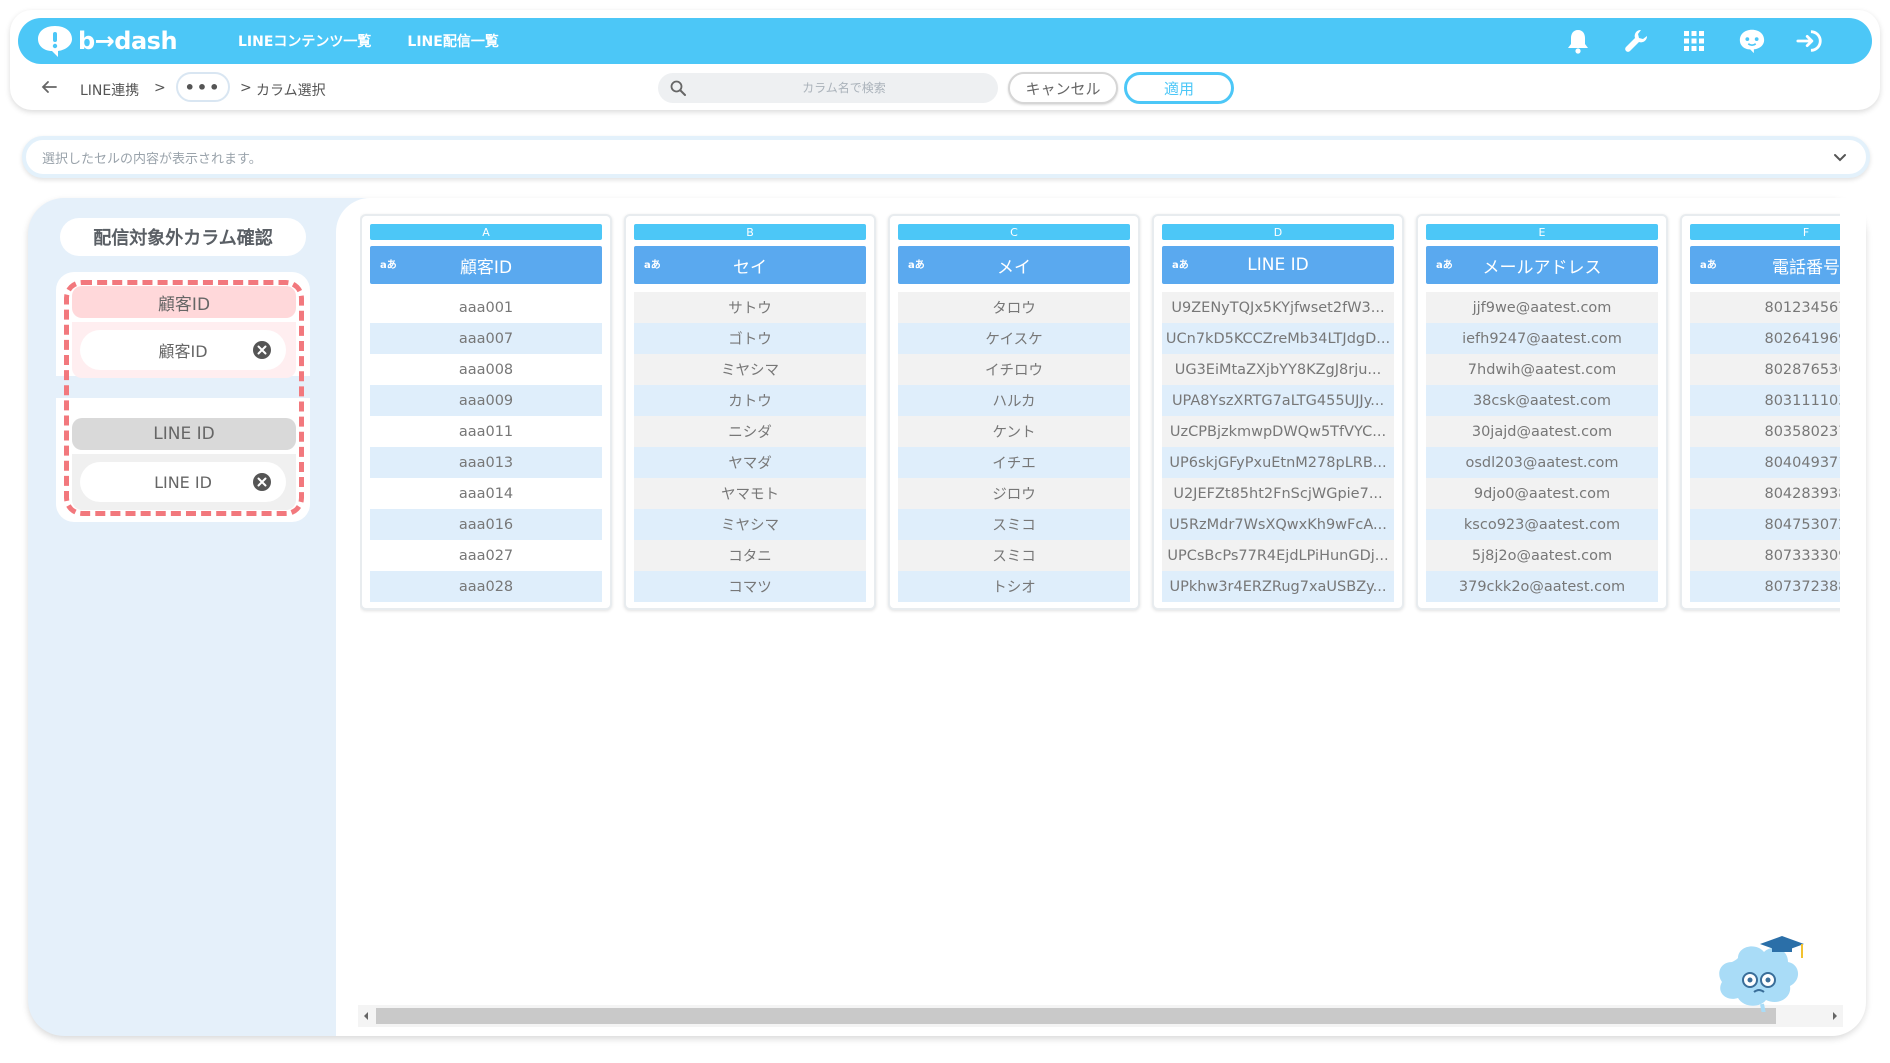  Describe the element at coordinates (1765, 338) in the screenshot. I see `table-cell: 802641969` at that location.